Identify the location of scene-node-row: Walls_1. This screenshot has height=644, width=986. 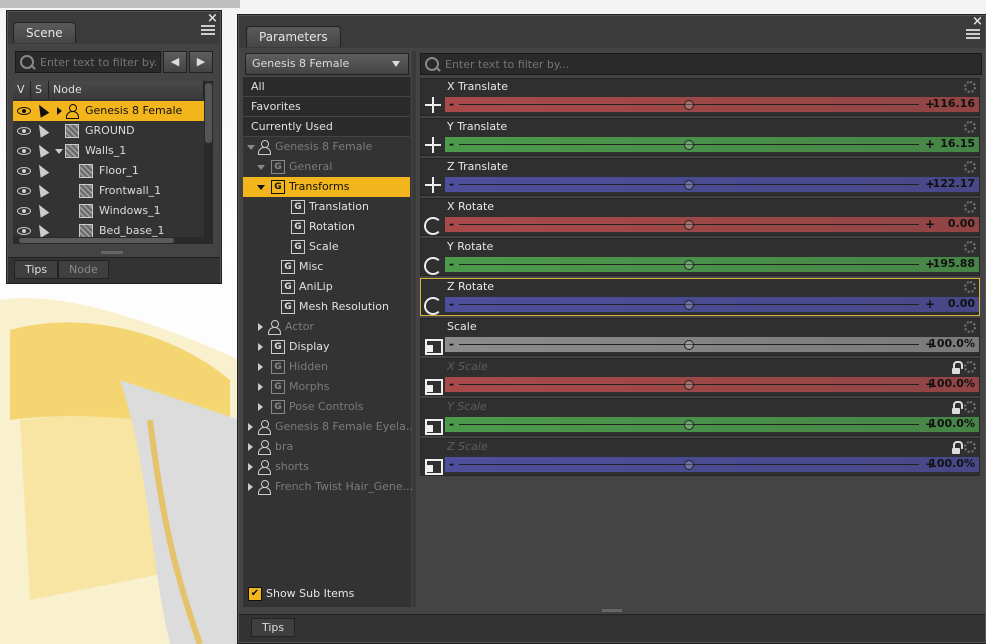
(108, 151).